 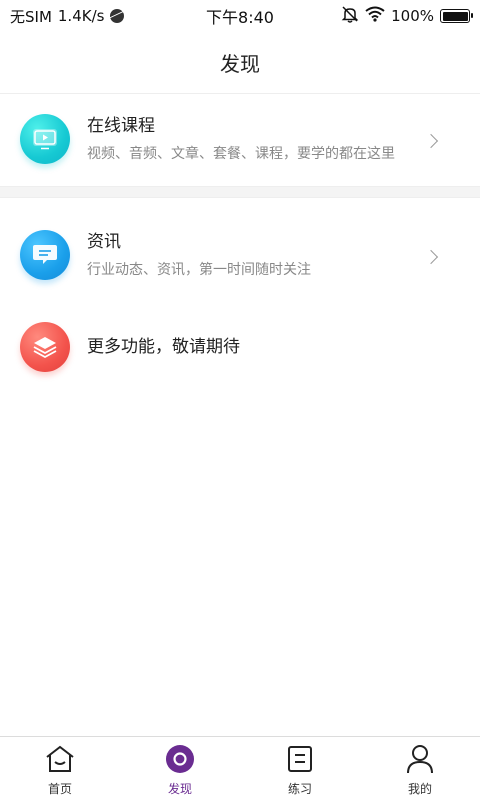 I want to click on status-bar: 无SIM 1.4K/s 下午8:40 100%, so click(x=240, y=16).